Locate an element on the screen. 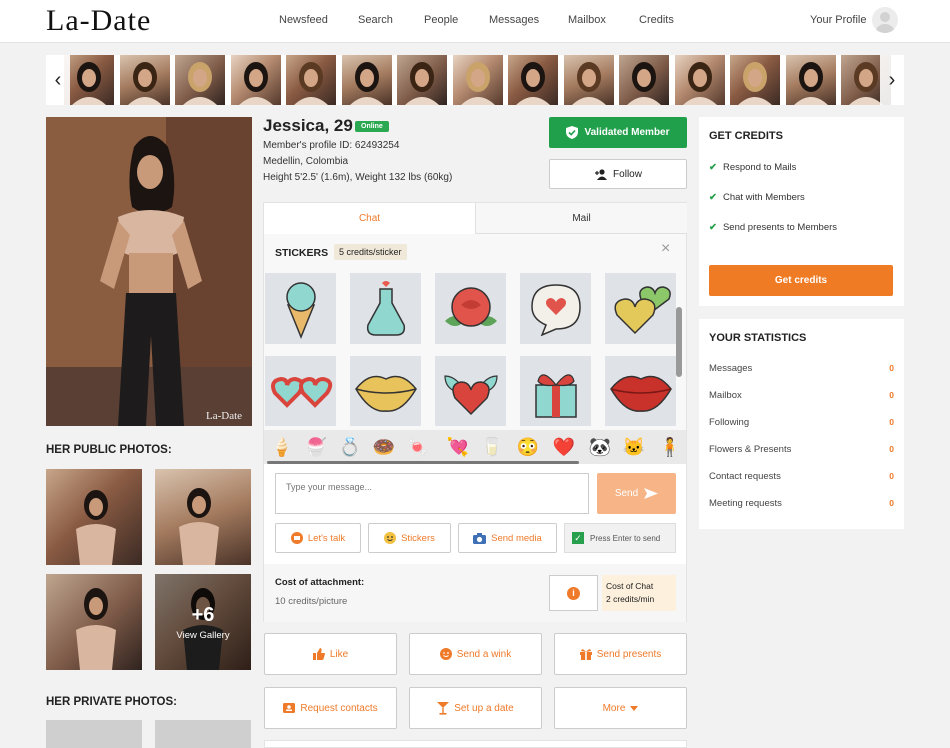 This screenshot has width=950, height=748. sticker-winged-heart is located at coordinates (470, 391).